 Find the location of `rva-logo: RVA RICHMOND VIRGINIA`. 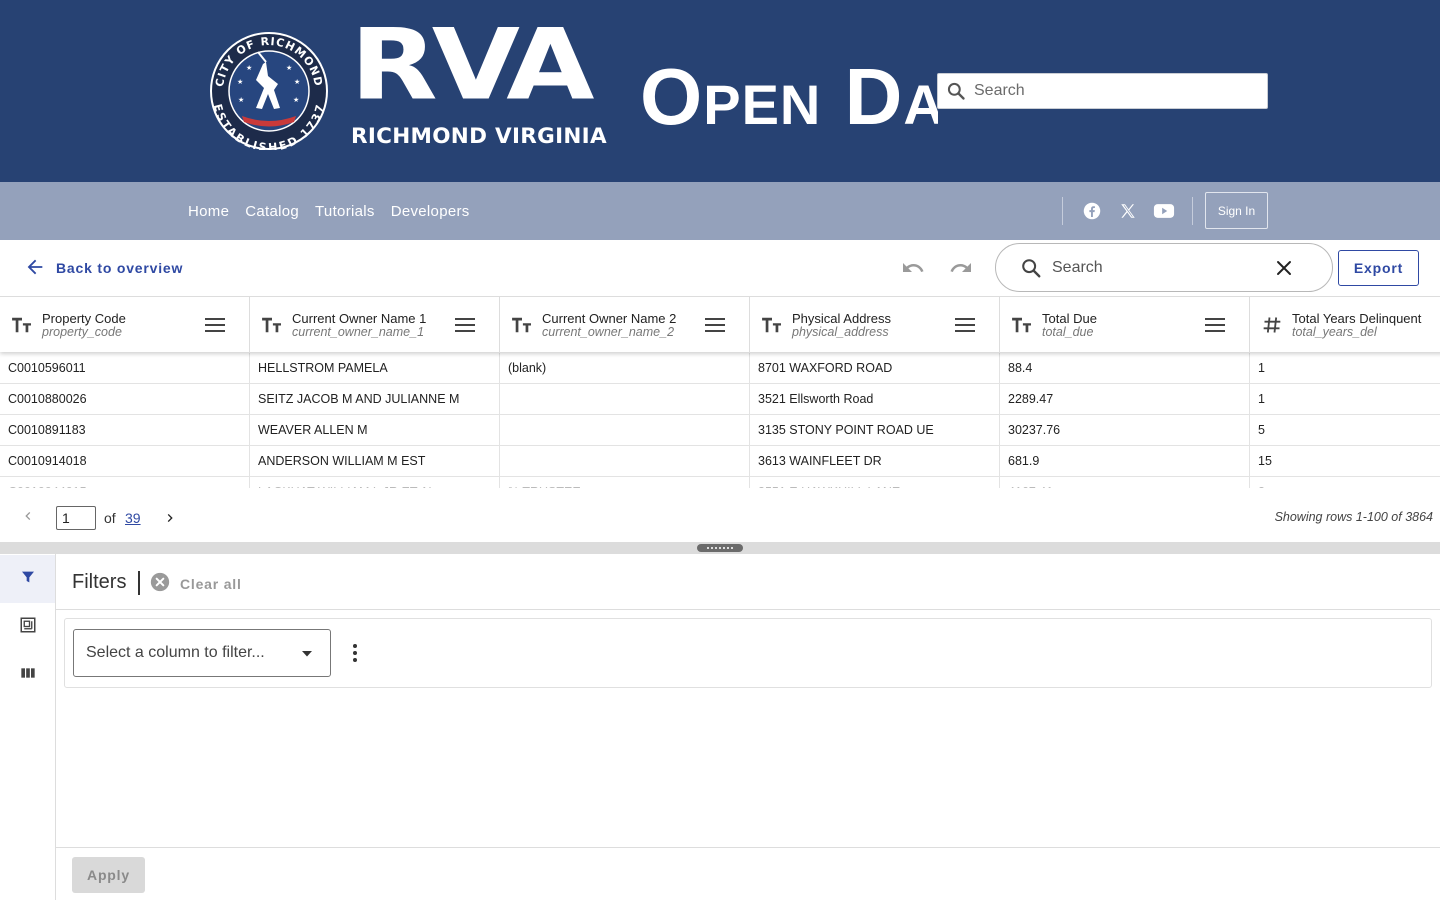

rva-logo: RVA RICHMOND VIRGINIA is located at coordinates (484, 84).